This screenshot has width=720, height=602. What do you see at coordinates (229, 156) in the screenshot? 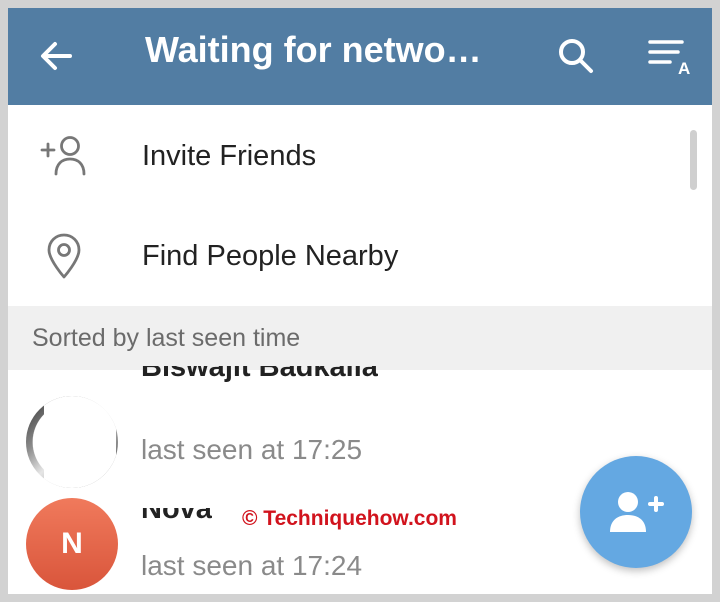
I see `invite-friends-label: Invite Friends` at bounding box center [229, 156].